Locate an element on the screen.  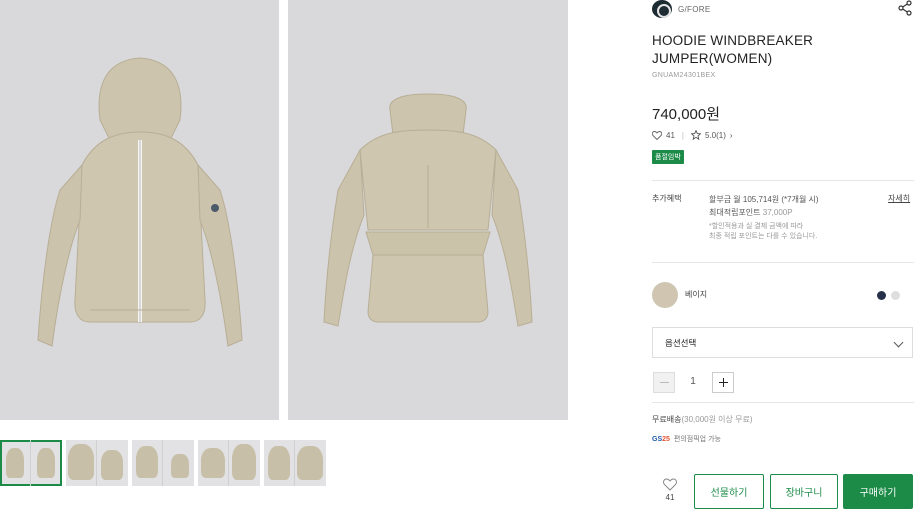
benefit-lines: 할부금 월 105,714원 (*7개월 시) 최대적립포인트 37,000P is located at coordinates (764, 206).